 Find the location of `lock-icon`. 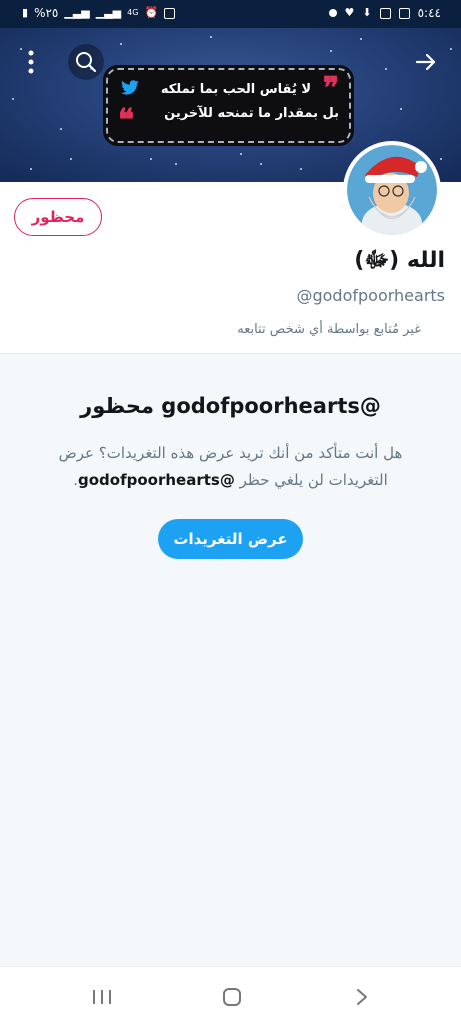

lock-icon is located at coordinates (170, 13).